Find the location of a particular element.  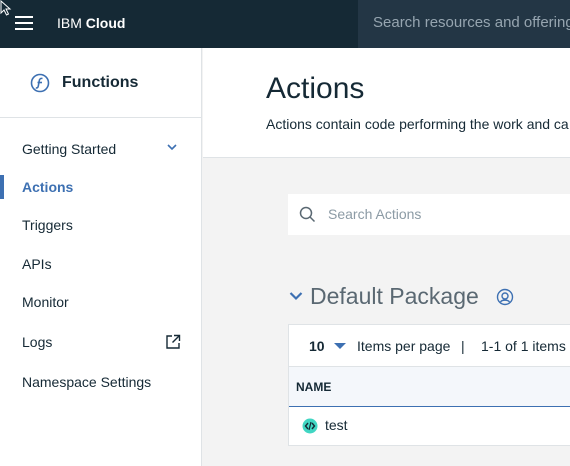

sidebar-header: Functions is located at coordinates (100, 83).